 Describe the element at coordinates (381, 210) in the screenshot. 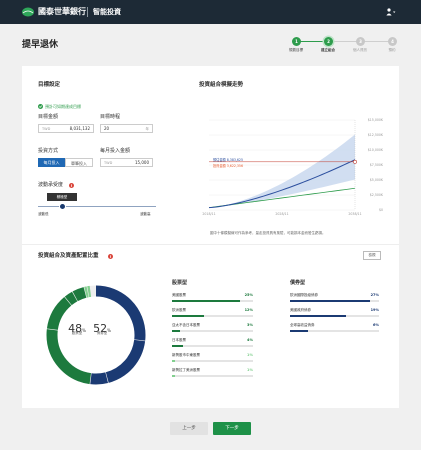

I see `chart-y-tick: $0` at that location.